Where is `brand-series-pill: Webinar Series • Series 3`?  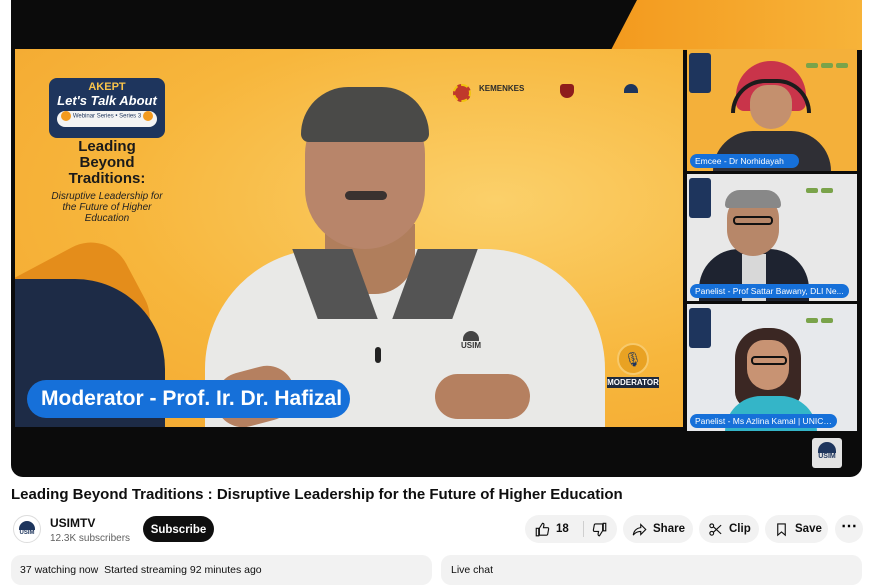
brand-series-pill: Webinar Series • Series 3 is located at coordinates (107, 119).